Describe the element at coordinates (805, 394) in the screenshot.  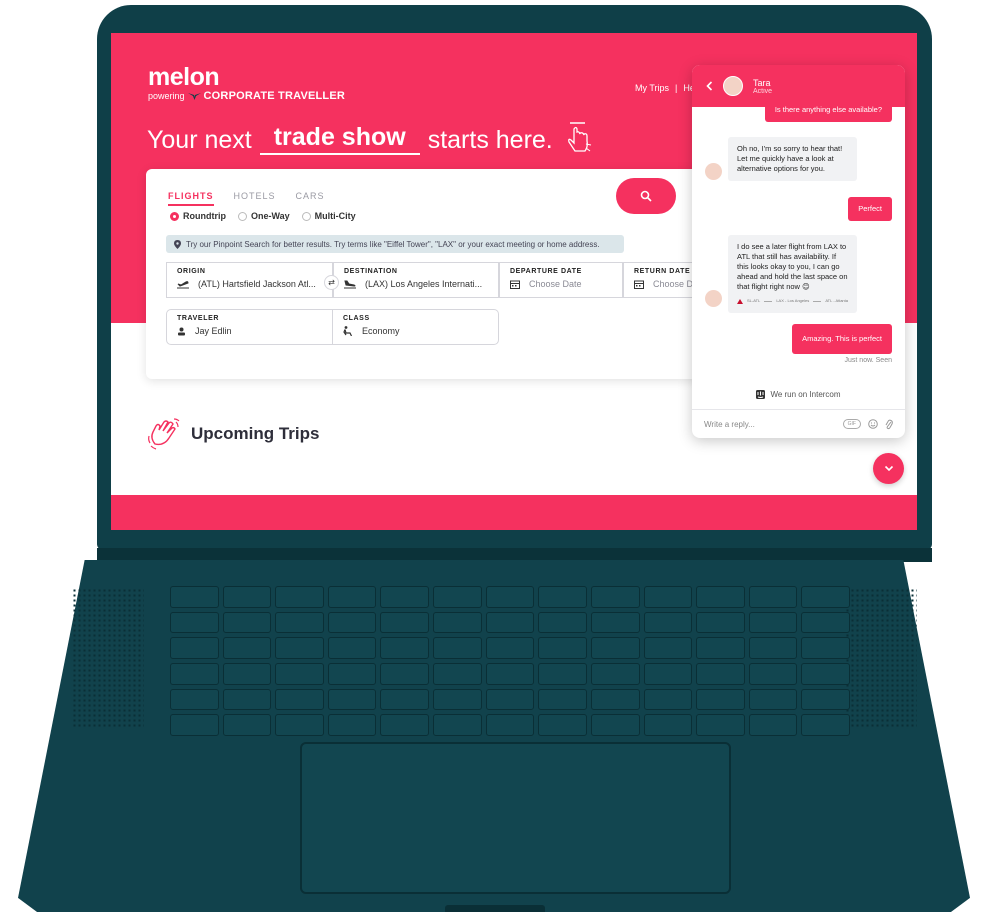
I see `intercom-text: We run on Intercom` at that location.